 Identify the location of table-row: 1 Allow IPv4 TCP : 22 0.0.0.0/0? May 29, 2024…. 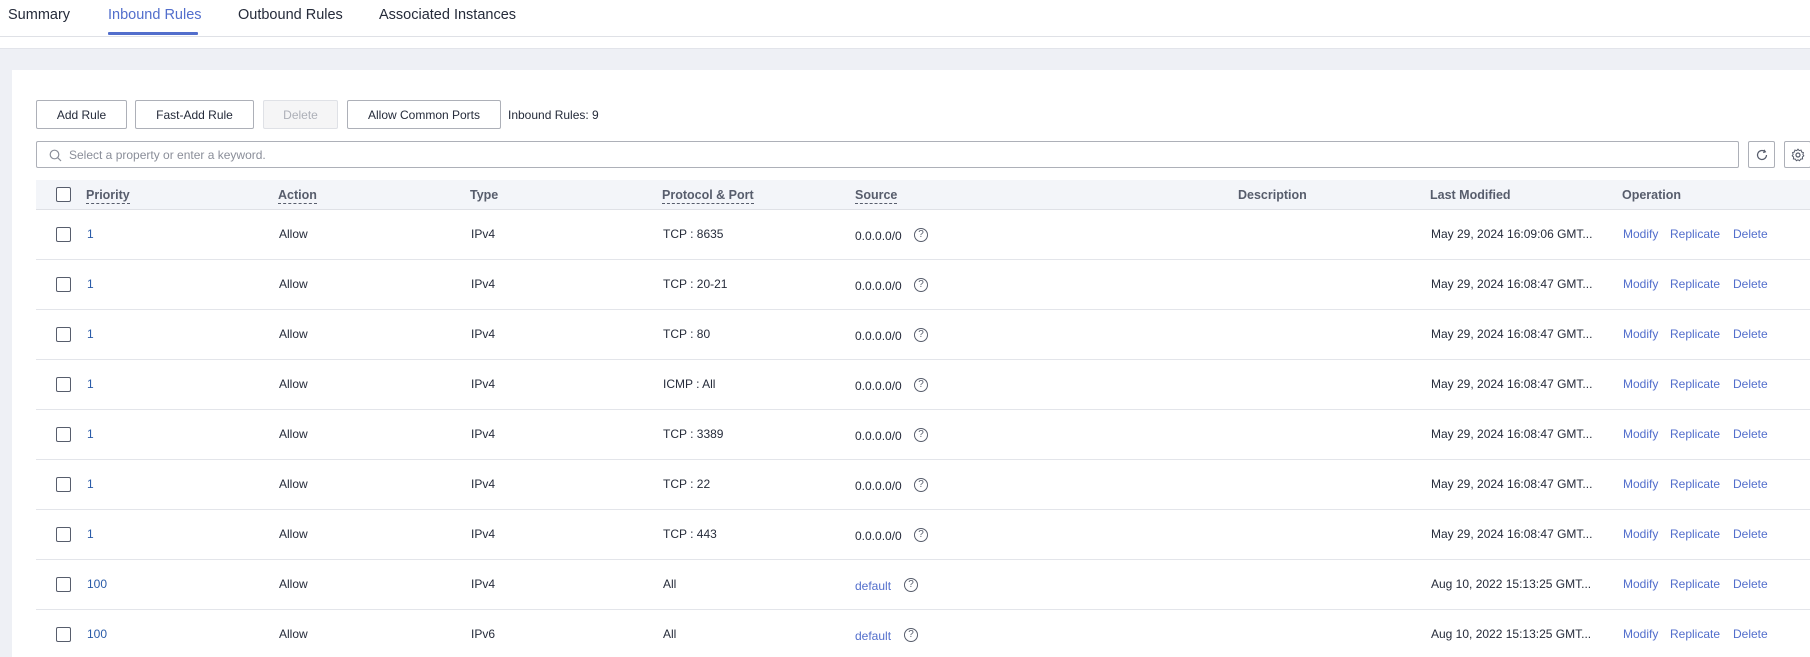
(923, 485).